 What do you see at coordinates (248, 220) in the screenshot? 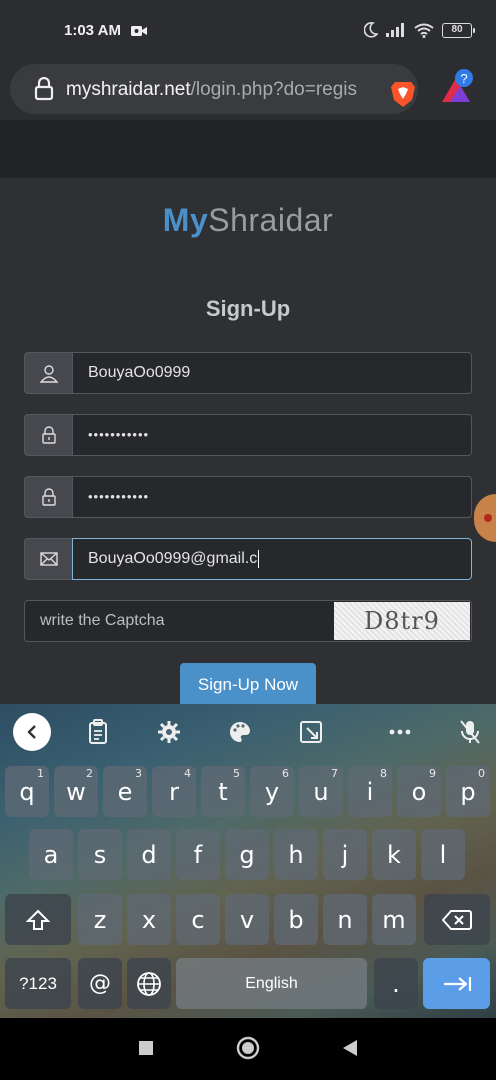
I see `site-logo: MyShraidar` at bounding box center [248, 220].